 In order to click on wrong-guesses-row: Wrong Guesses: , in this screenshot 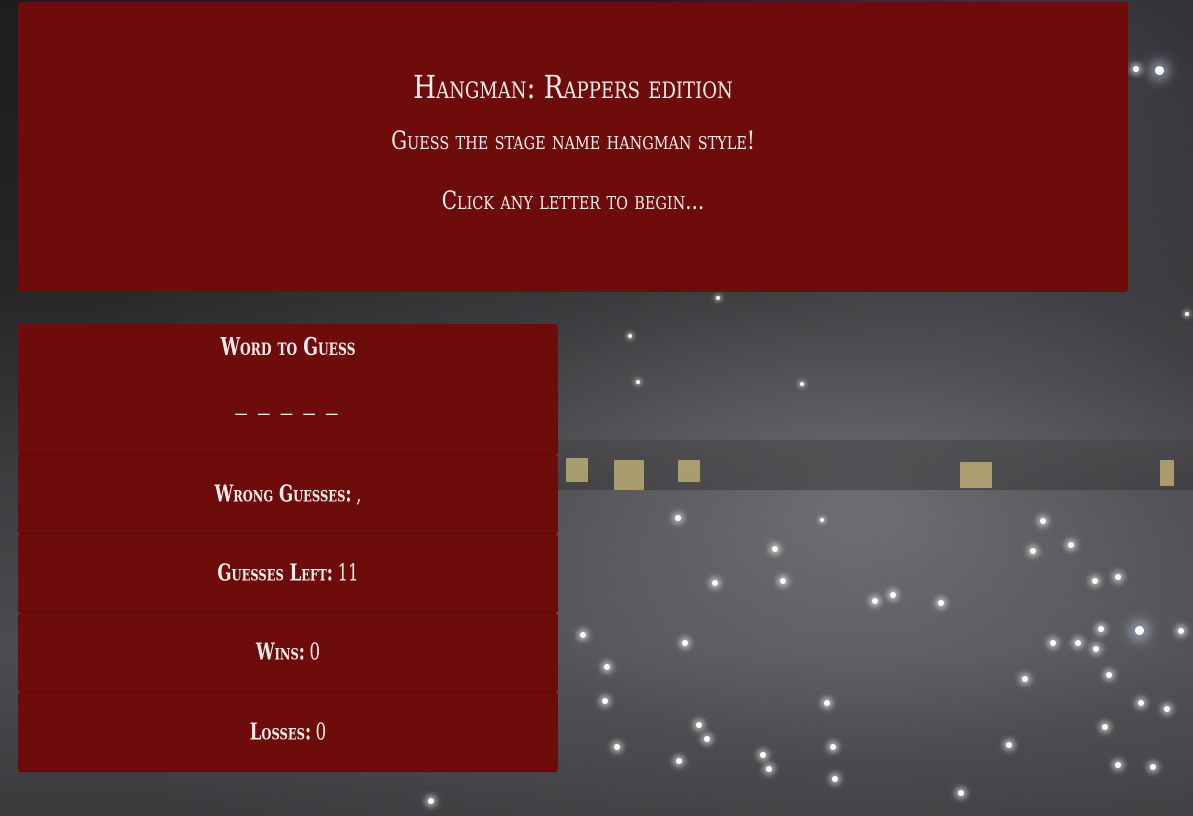, I will do `click(288, 494)`.